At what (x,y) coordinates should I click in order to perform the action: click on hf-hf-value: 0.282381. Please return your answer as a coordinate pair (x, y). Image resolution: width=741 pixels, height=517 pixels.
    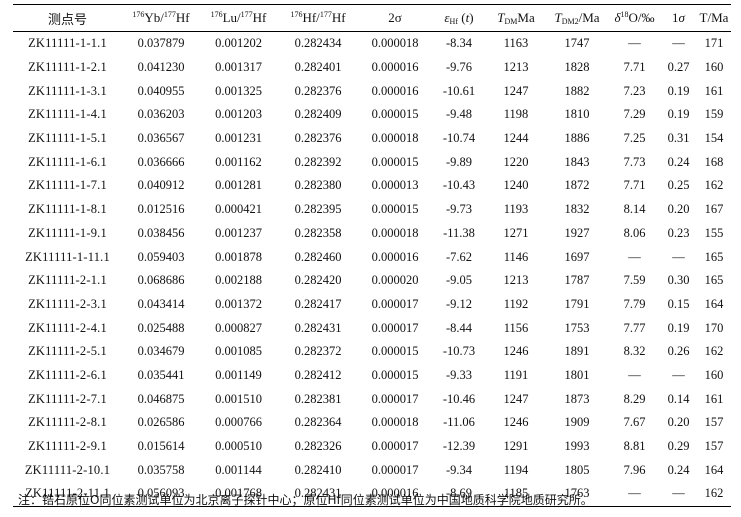
    Looking at the image, I should click on (318, 398).